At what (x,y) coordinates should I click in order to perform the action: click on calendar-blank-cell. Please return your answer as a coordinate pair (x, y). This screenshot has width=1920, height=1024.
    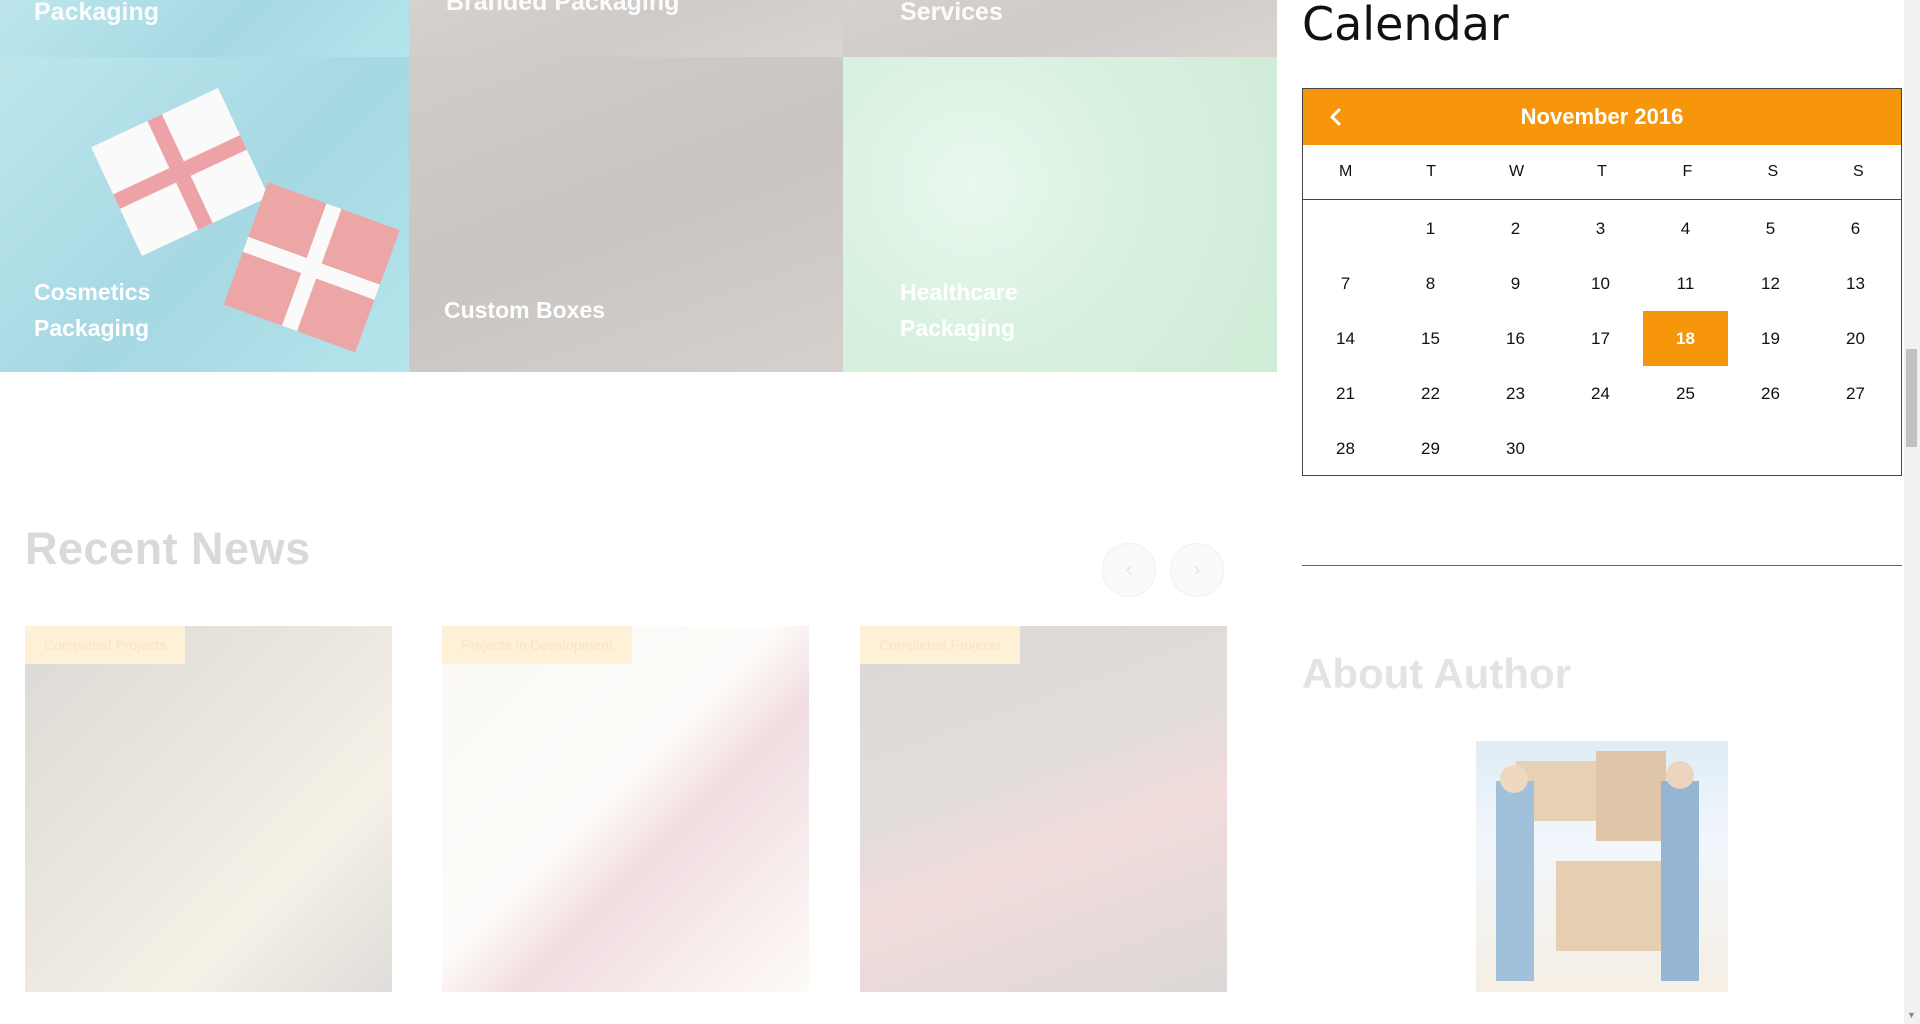
    Looking at the image, I should click on (1345, 228).